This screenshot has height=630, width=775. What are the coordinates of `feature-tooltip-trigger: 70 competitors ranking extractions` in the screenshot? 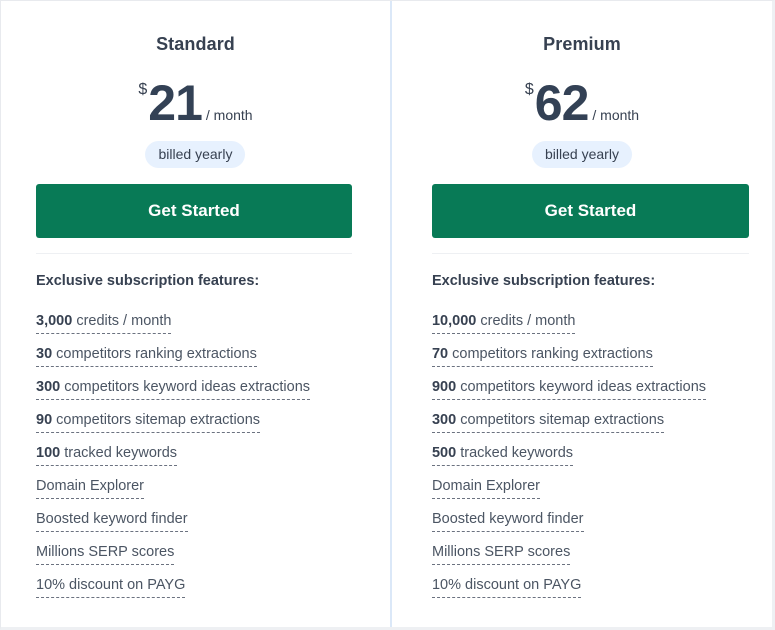 It's located at (542, 356).